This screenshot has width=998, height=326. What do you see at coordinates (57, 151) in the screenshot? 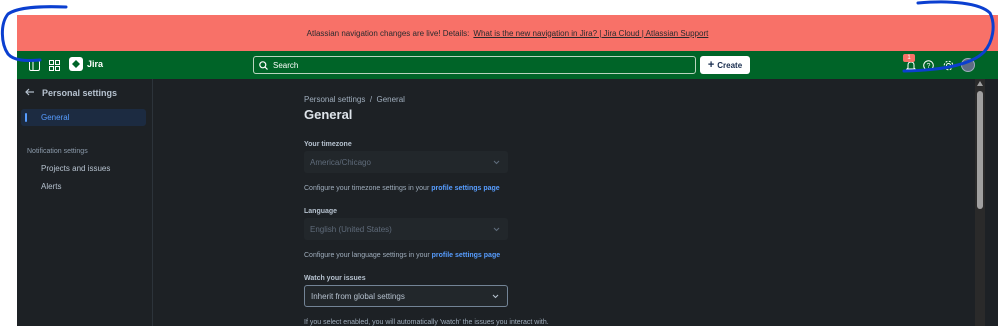
I see `sidebar-section-heading: Notification settings` at bounding box center [57, 151].